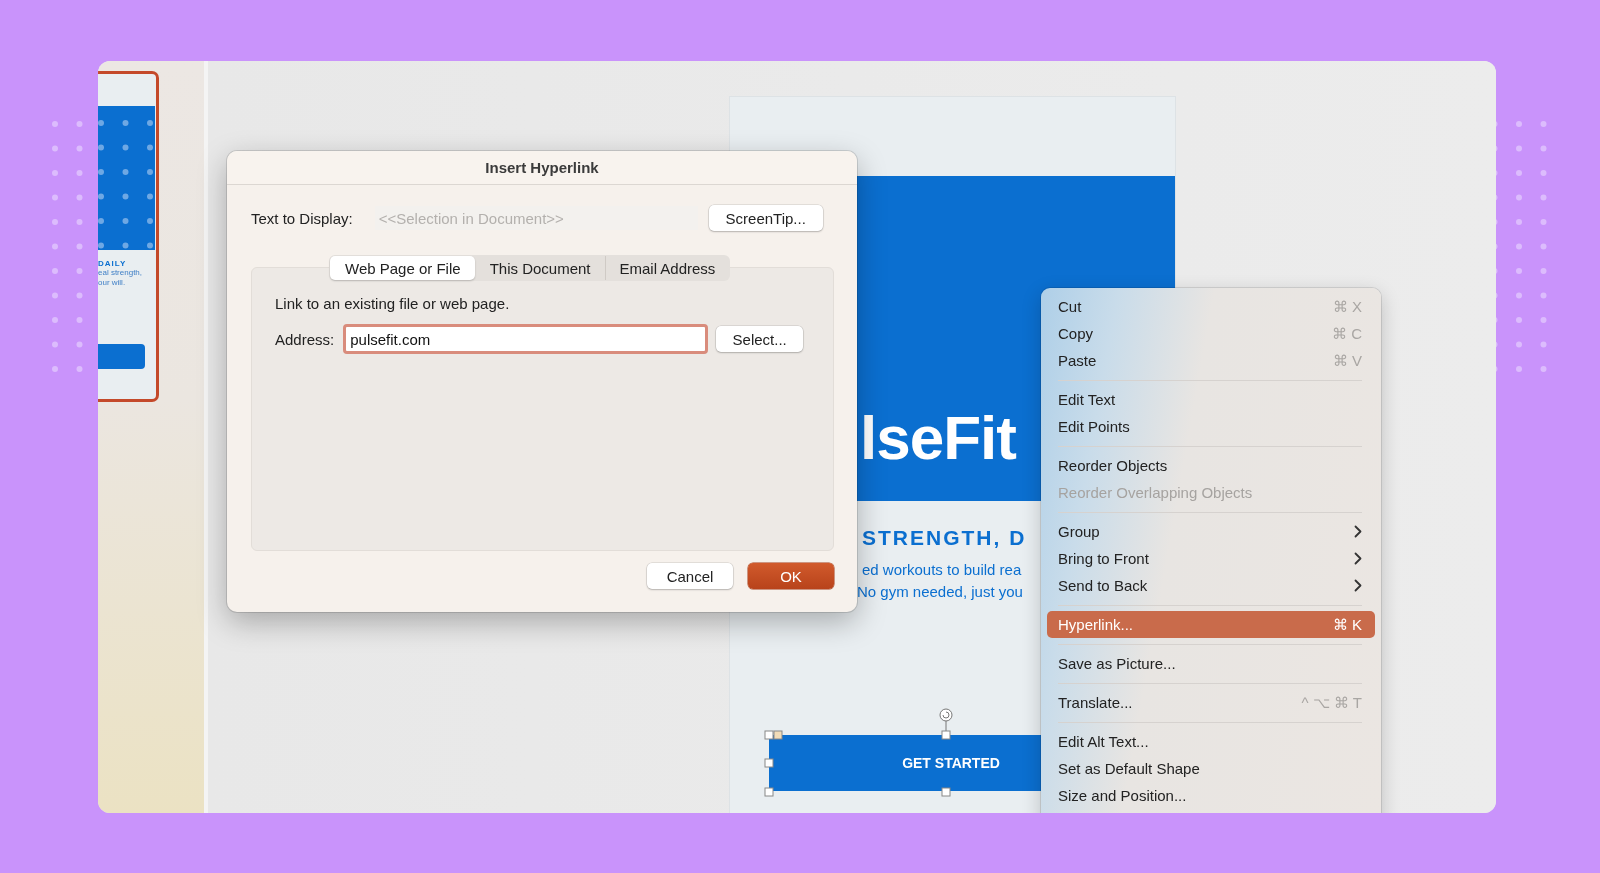 Image resolution: width=1600 pixels, height=873 pixels. Describe the element at coordinates (393, 303) in the screenshot. I see `hint-text: Link to an existing file or web page.` at that location.